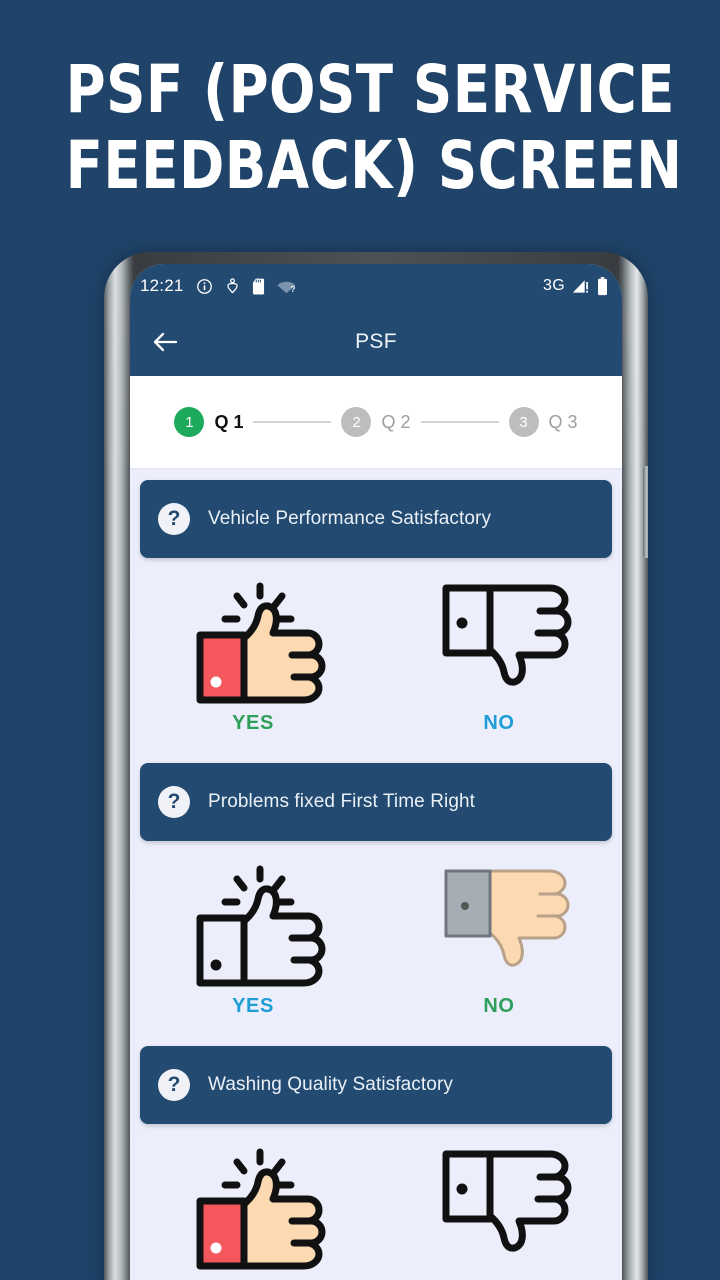 Image resolution: width=720 pixels, height=1280 pixels. What do you see at coordinates (232, 286) in the screenshot?
I see `health-icon` at bounding box center [232, 286].